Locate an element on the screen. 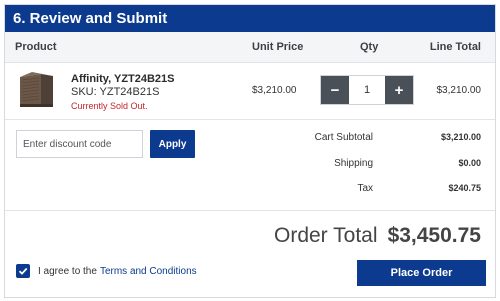 The image size is (500, 301). qty-input: 1 is located at coordinates (367, 90).